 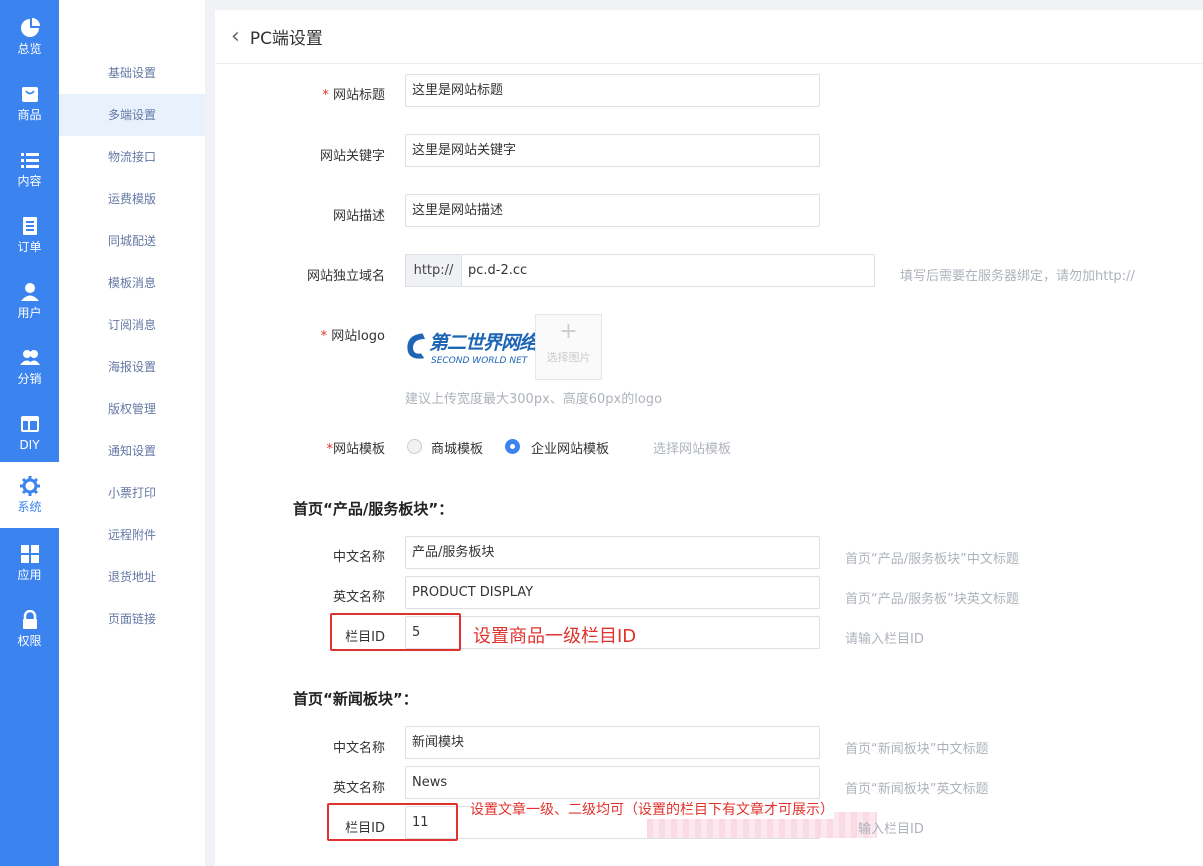 I want to click on choose-template-link: 选择网站模板, so click(x=692, y=447).